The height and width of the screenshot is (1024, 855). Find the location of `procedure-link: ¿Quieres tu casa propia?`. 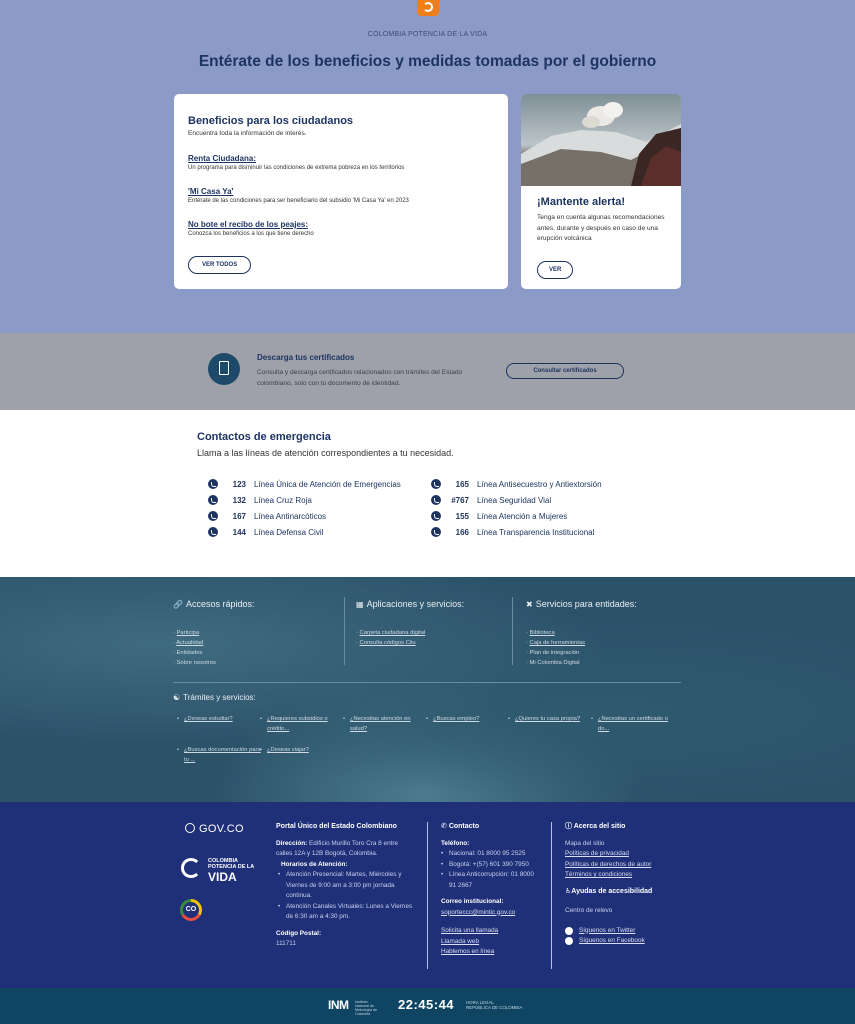

procedure-link: ¿Quieres tu casa propia? is located at coordinates (550, 719).